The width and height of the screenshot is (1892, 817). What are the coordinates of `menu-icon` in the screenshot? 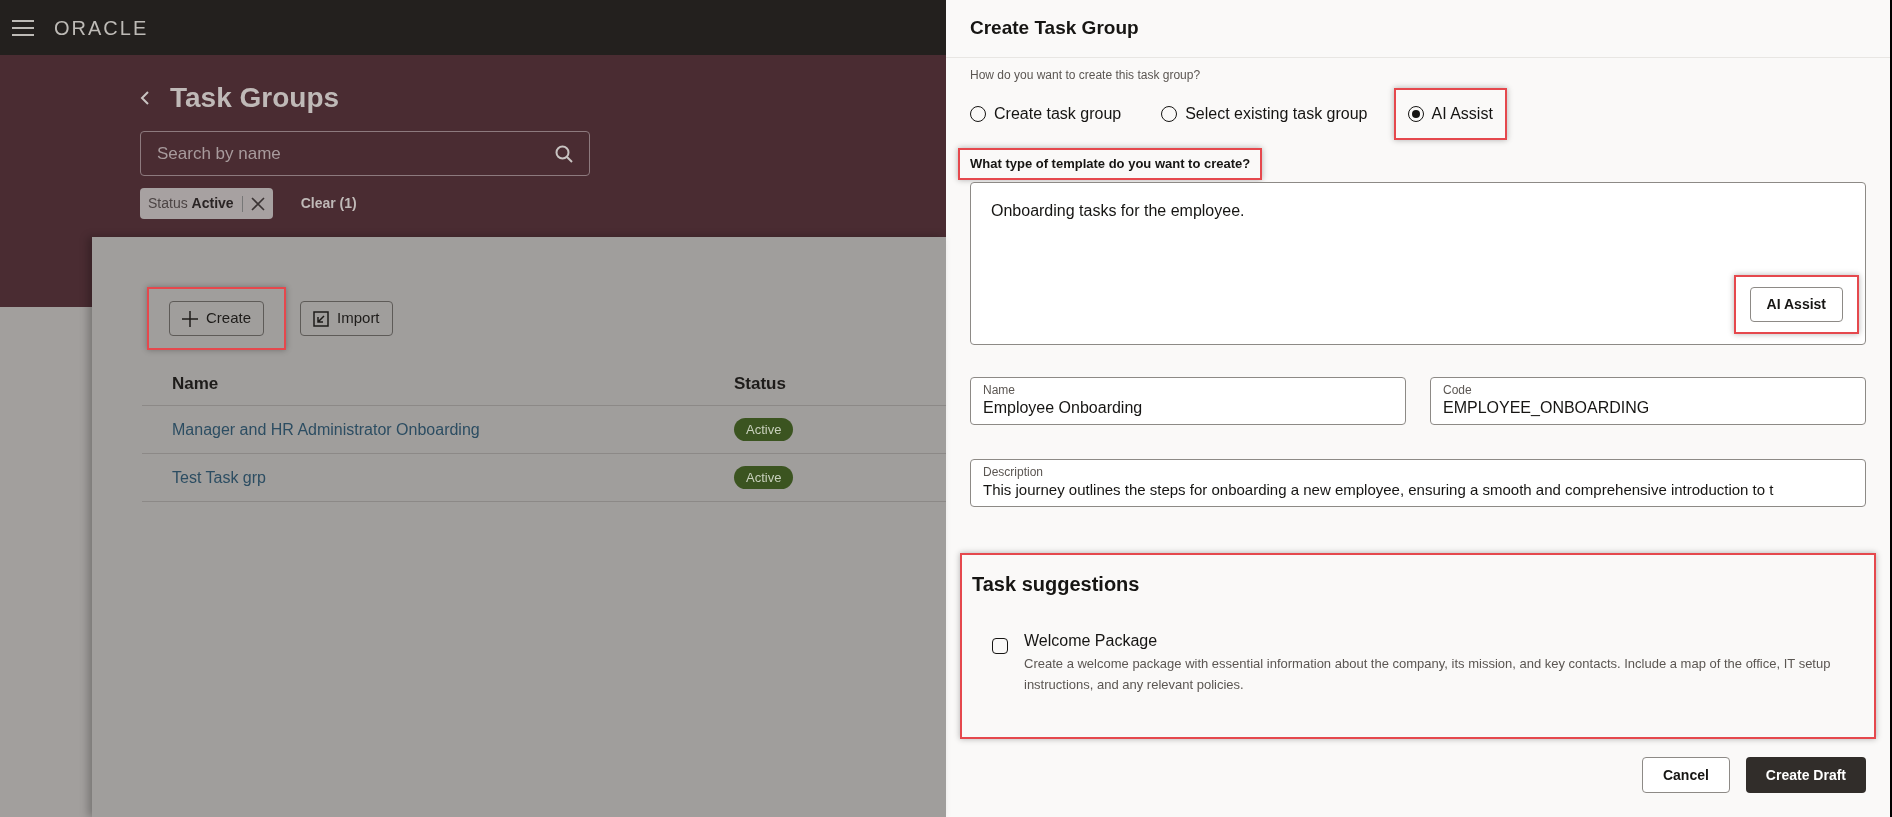 It's located at (23, 27).